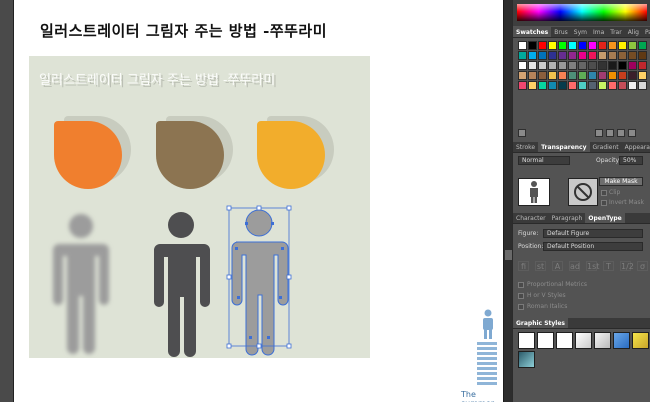  Describe the element at coordinates (557, 266) in the screenshot. I see `swash-icon: A` at that location.